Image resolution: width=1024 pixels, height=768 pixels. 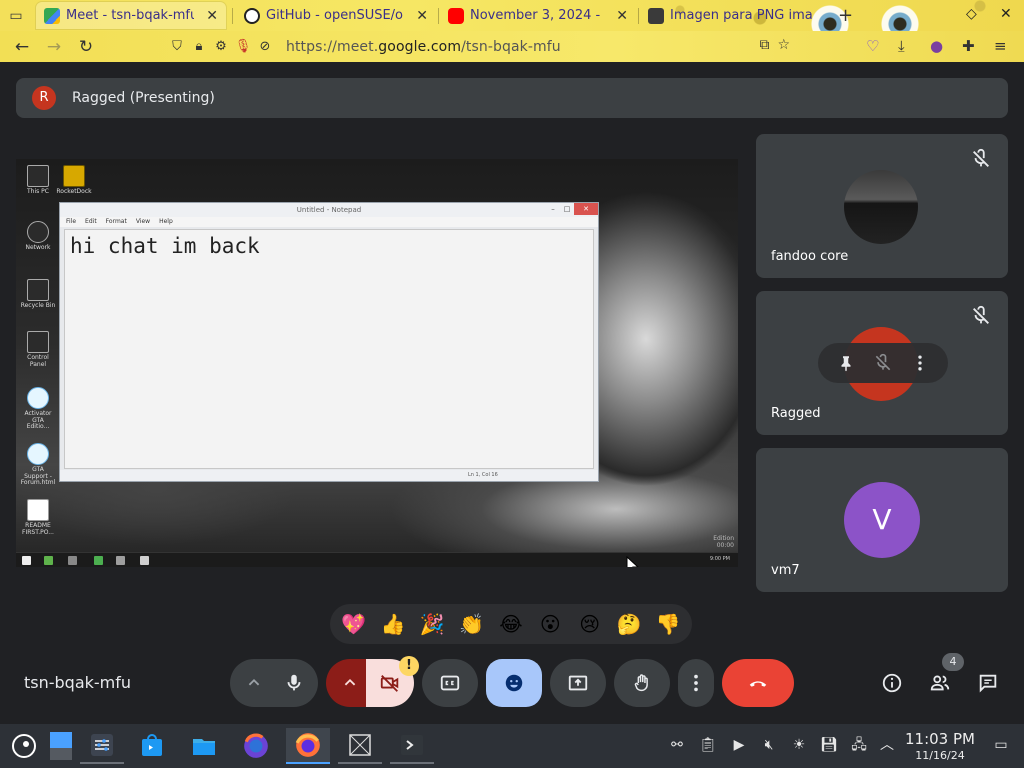 I want to click on present-screen-button, so click(x=578, y=683).